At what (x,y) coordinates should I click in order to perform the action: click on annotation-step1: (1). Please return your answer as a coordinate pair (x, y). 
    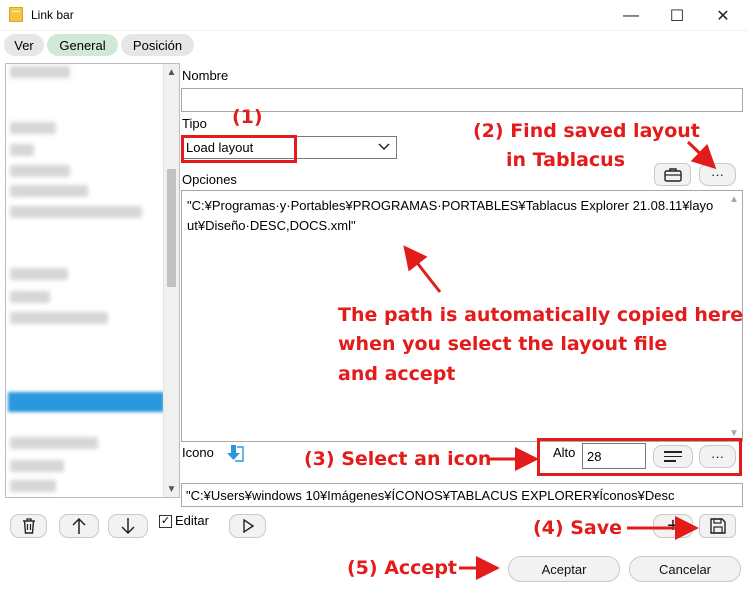
    Looking at the image, I should click on (247, 117).